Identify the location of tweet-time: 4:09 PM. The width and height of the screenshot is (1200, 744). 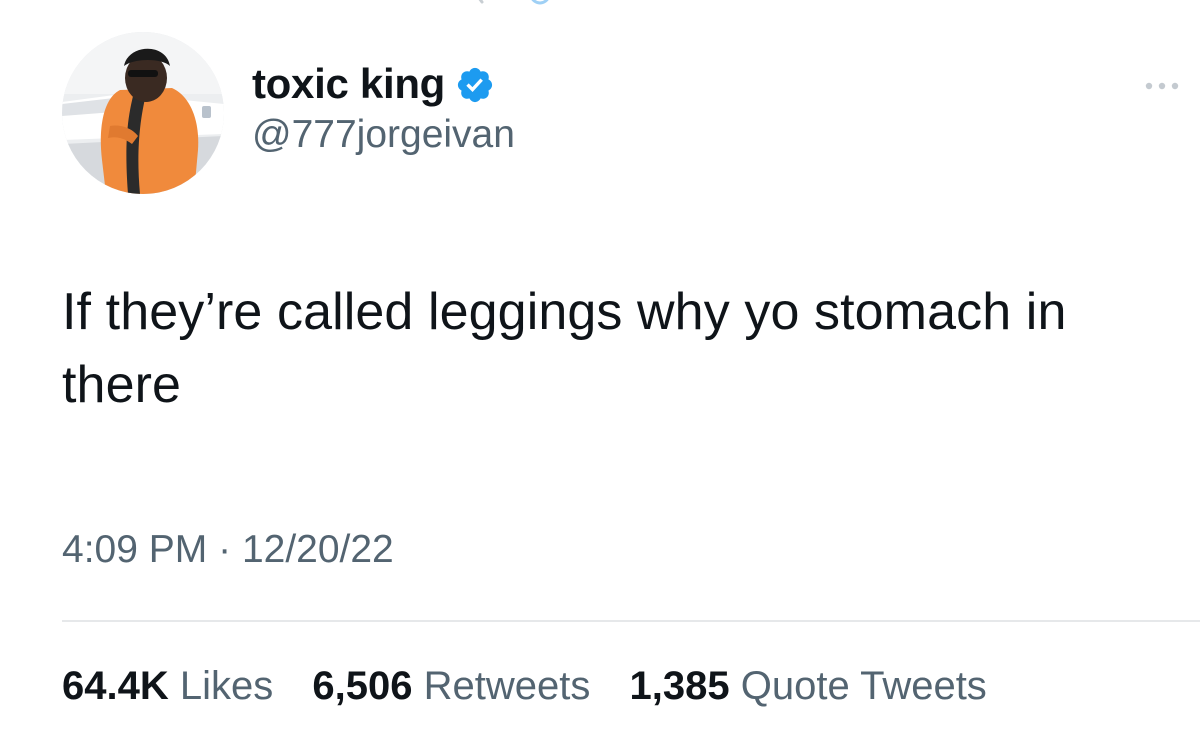
(135, 549).